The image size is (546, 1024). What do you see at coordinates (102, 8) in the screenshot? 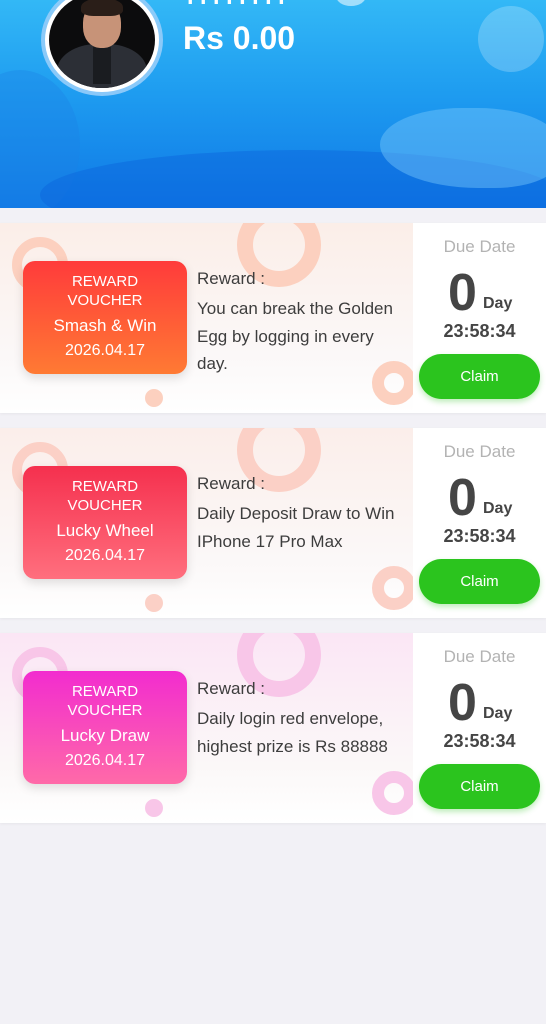
I see `avatar-hair` at bounding box center [102, 8].